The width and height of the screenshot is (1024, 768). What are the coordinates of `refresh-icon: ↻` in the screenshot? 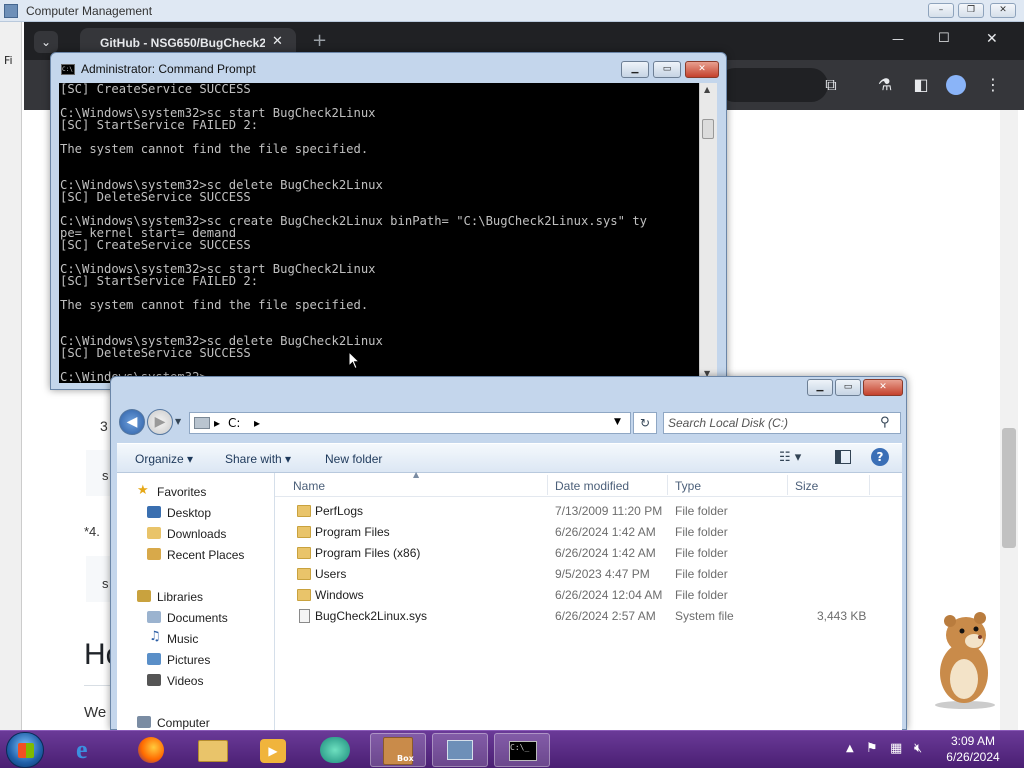 It's located at (645, 423).